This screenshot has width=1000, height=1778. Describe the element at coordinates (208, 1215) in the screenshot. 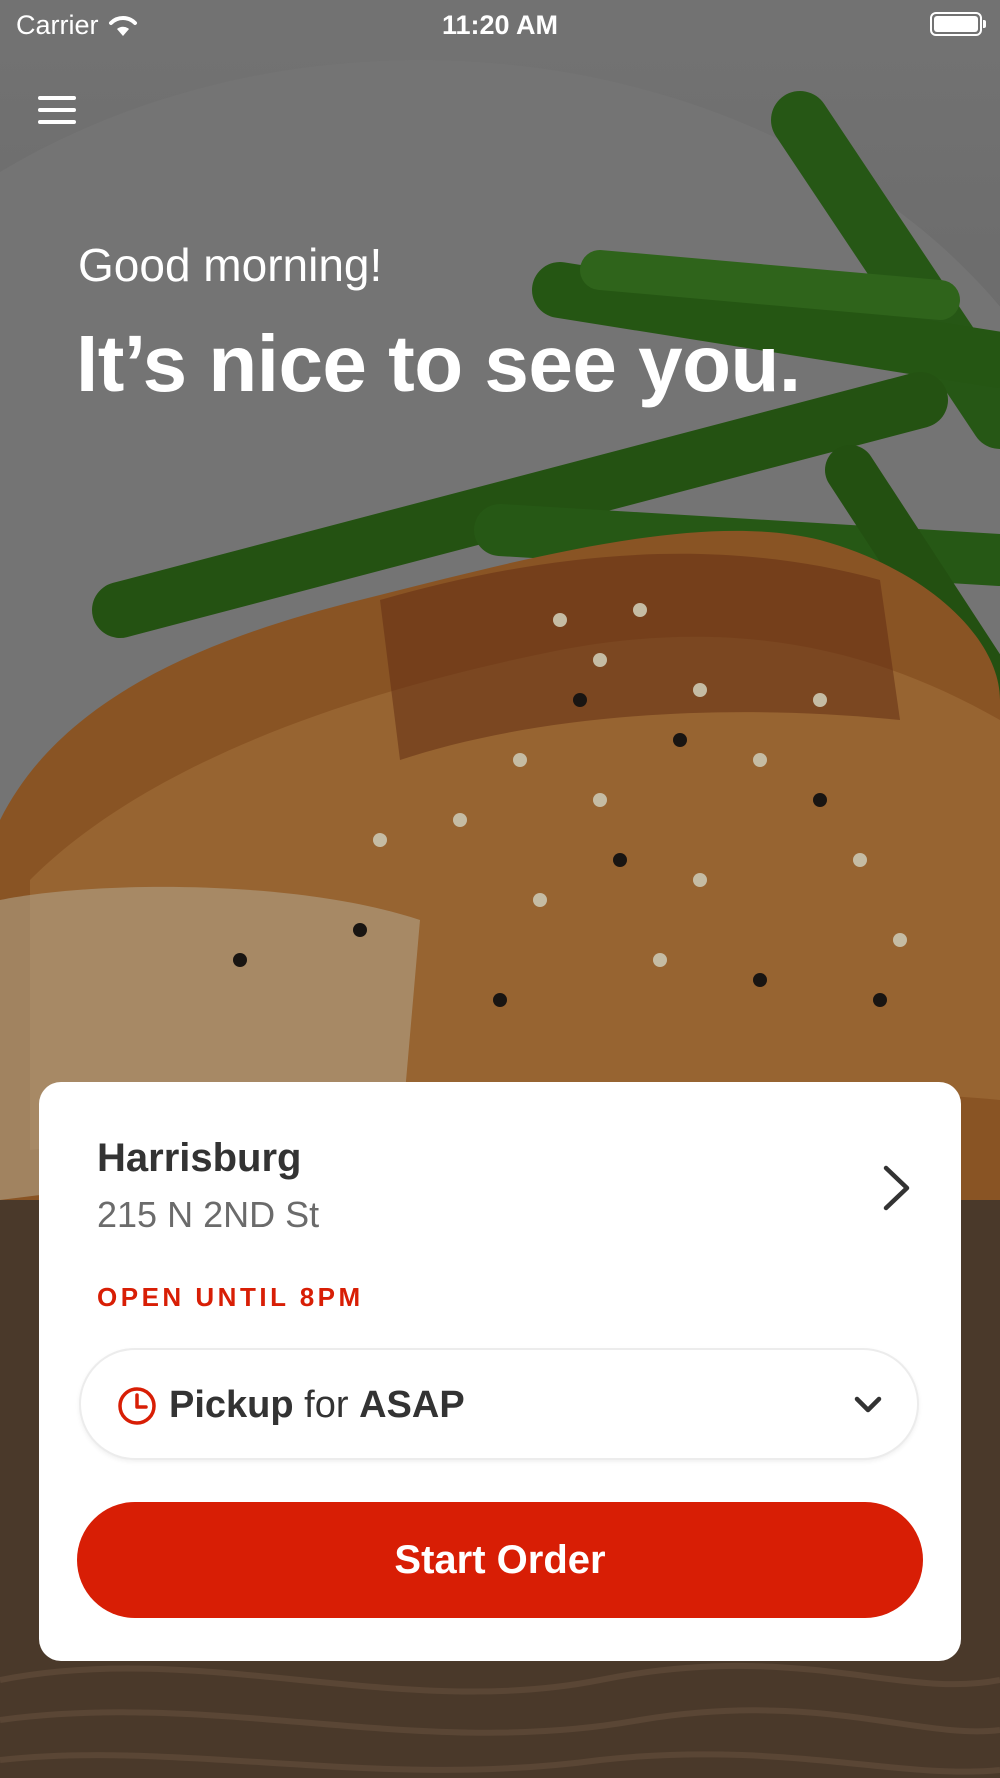

I see `location-address: 215 N 2ND St` at that location.